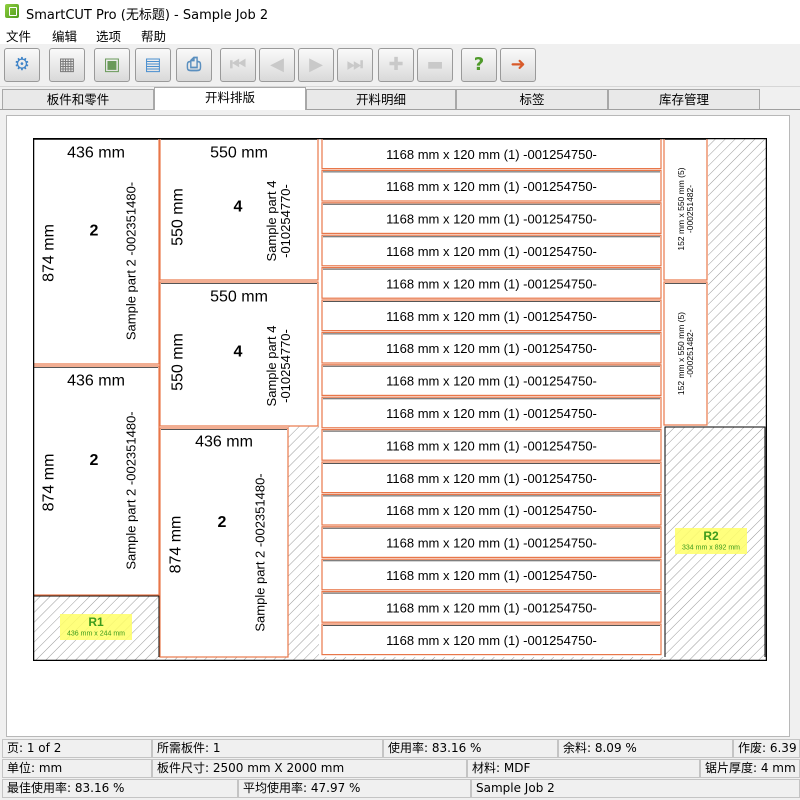  I want to click on help-button: ?, so click(479, 65).